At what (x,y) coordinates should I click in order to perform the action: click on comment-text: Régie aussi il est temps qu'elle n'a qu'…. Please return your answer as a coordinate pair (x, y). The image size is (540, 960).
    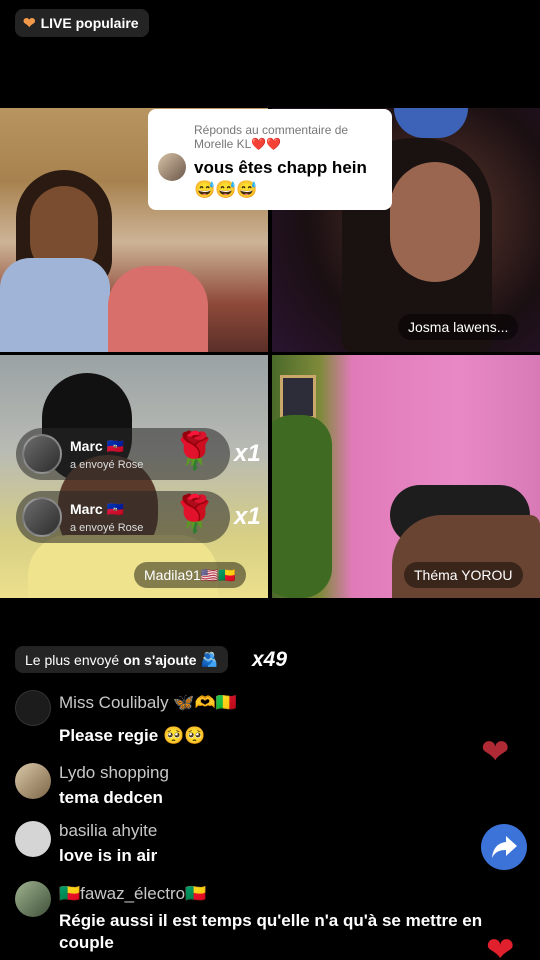
    Looking at the image, I should click on (271, 931).